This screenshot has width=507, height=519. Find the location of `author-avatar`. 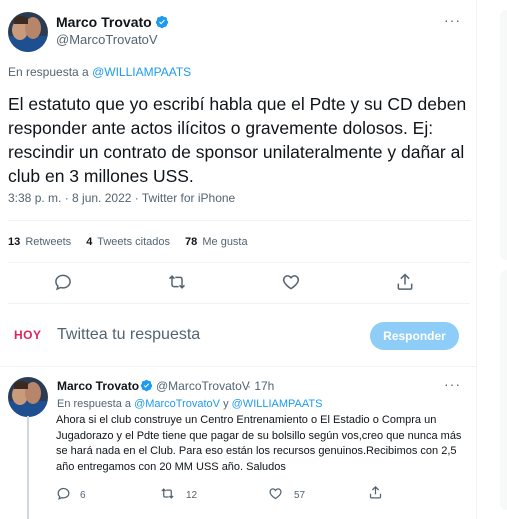

author-avatar is located at coordinates (28, 32).